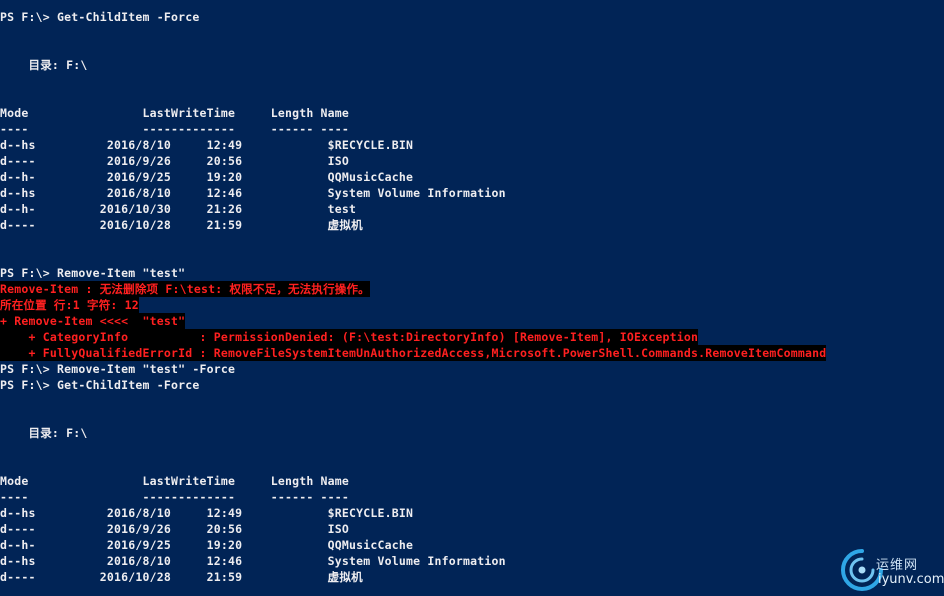 The height and width of the screenshot is (596, 944). What do you see at coordinates (897, 565) in the screenshot?
I see `watermark-cn-text: 运维网` at bounding box center [897, 565].